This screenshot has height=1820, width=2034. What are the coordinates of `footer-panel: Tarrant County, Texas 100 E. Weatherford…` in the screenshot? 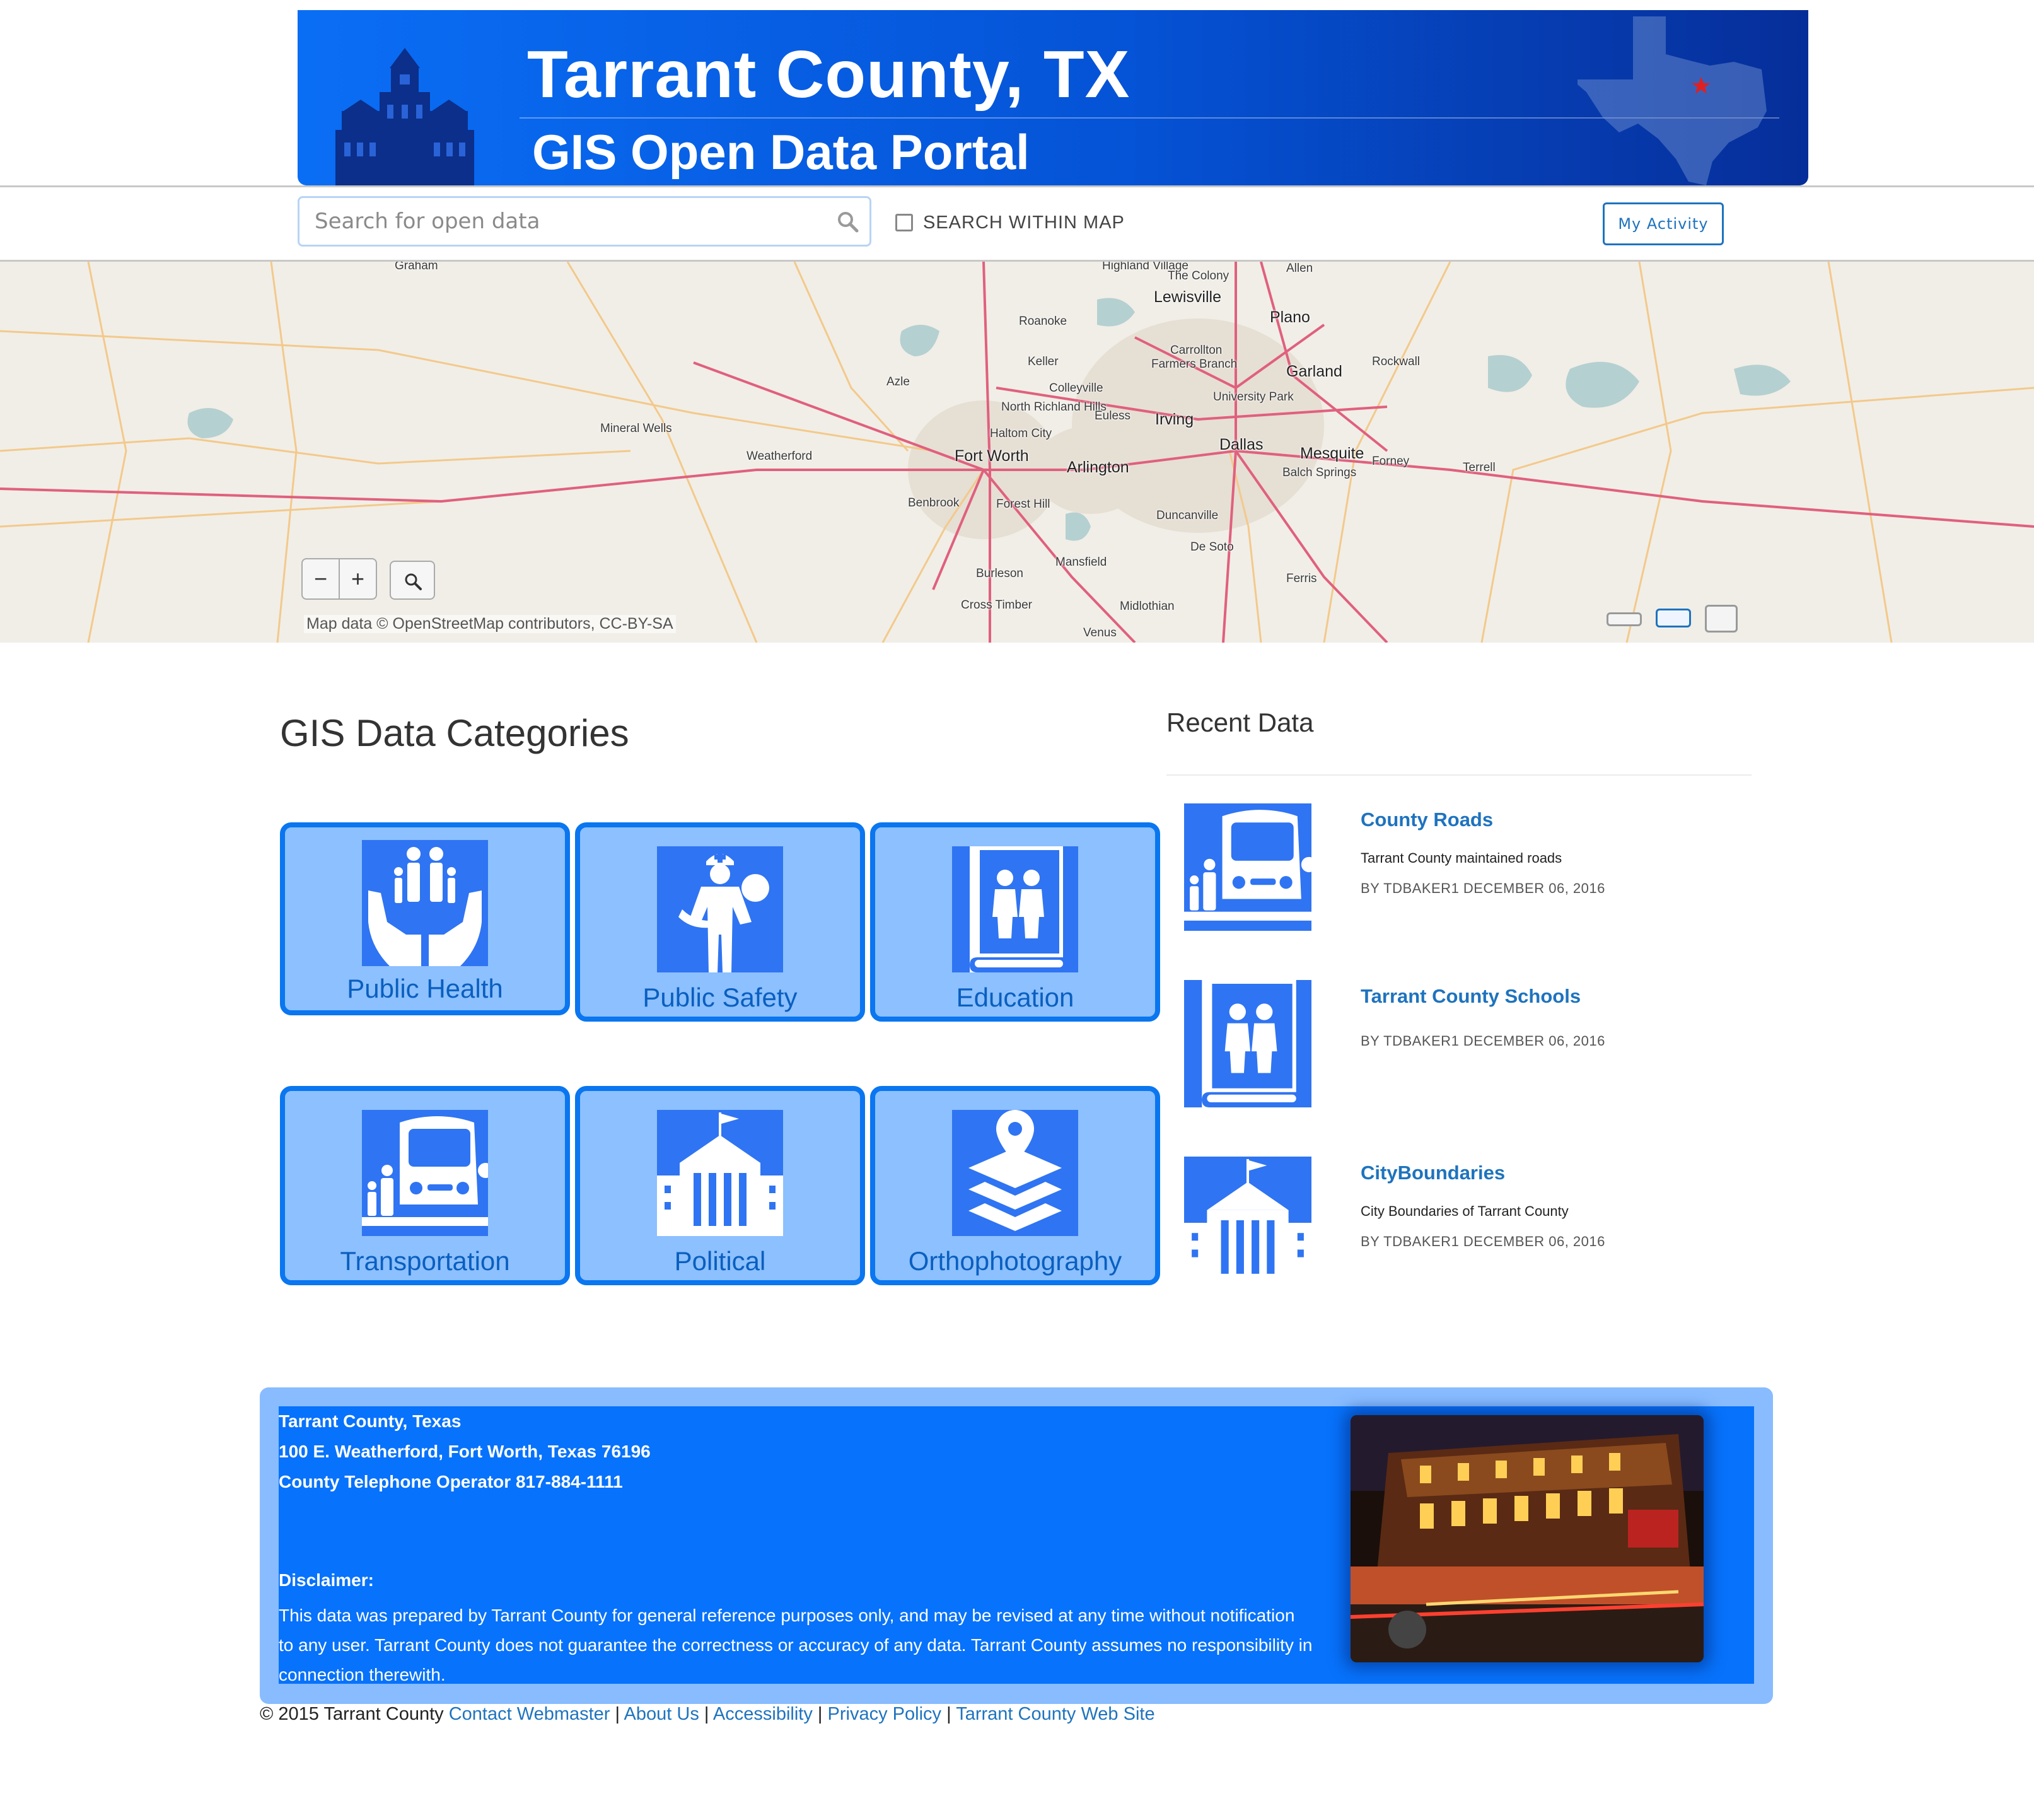 It's located at (1016, 1545).